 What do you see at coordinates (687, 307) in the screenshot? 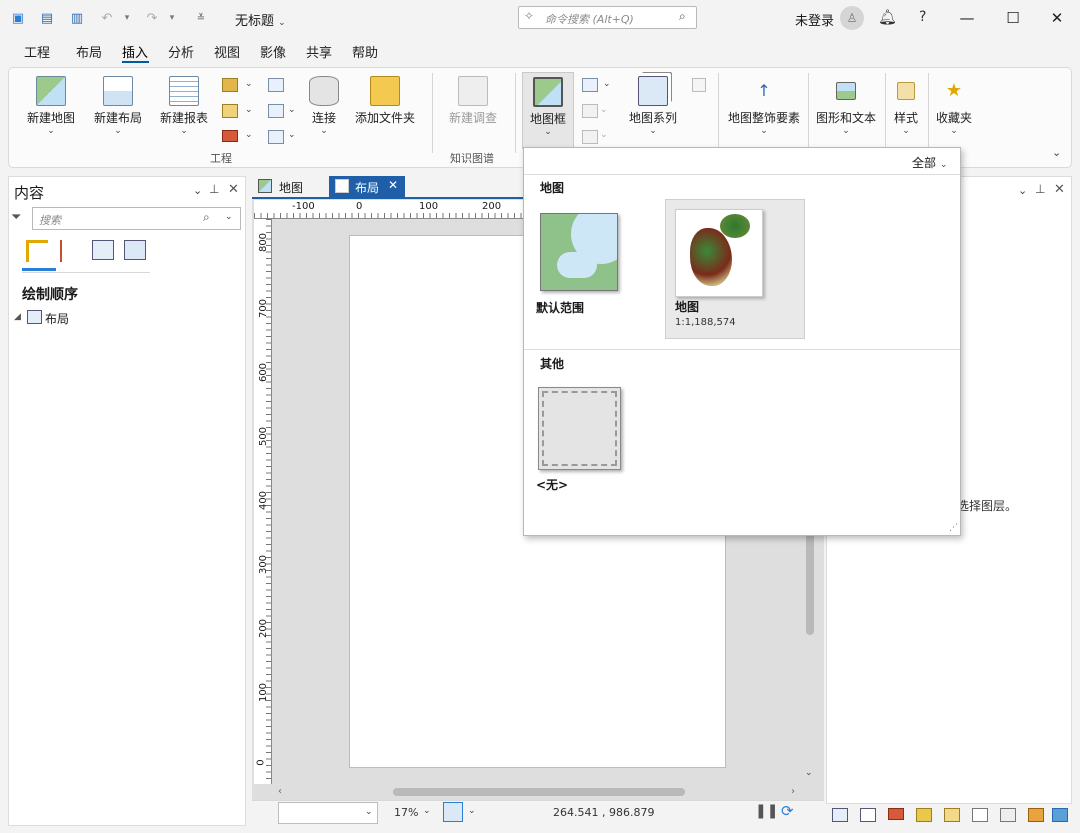
I see `tile-map-label: 地图` at bounding box center [687, 307].